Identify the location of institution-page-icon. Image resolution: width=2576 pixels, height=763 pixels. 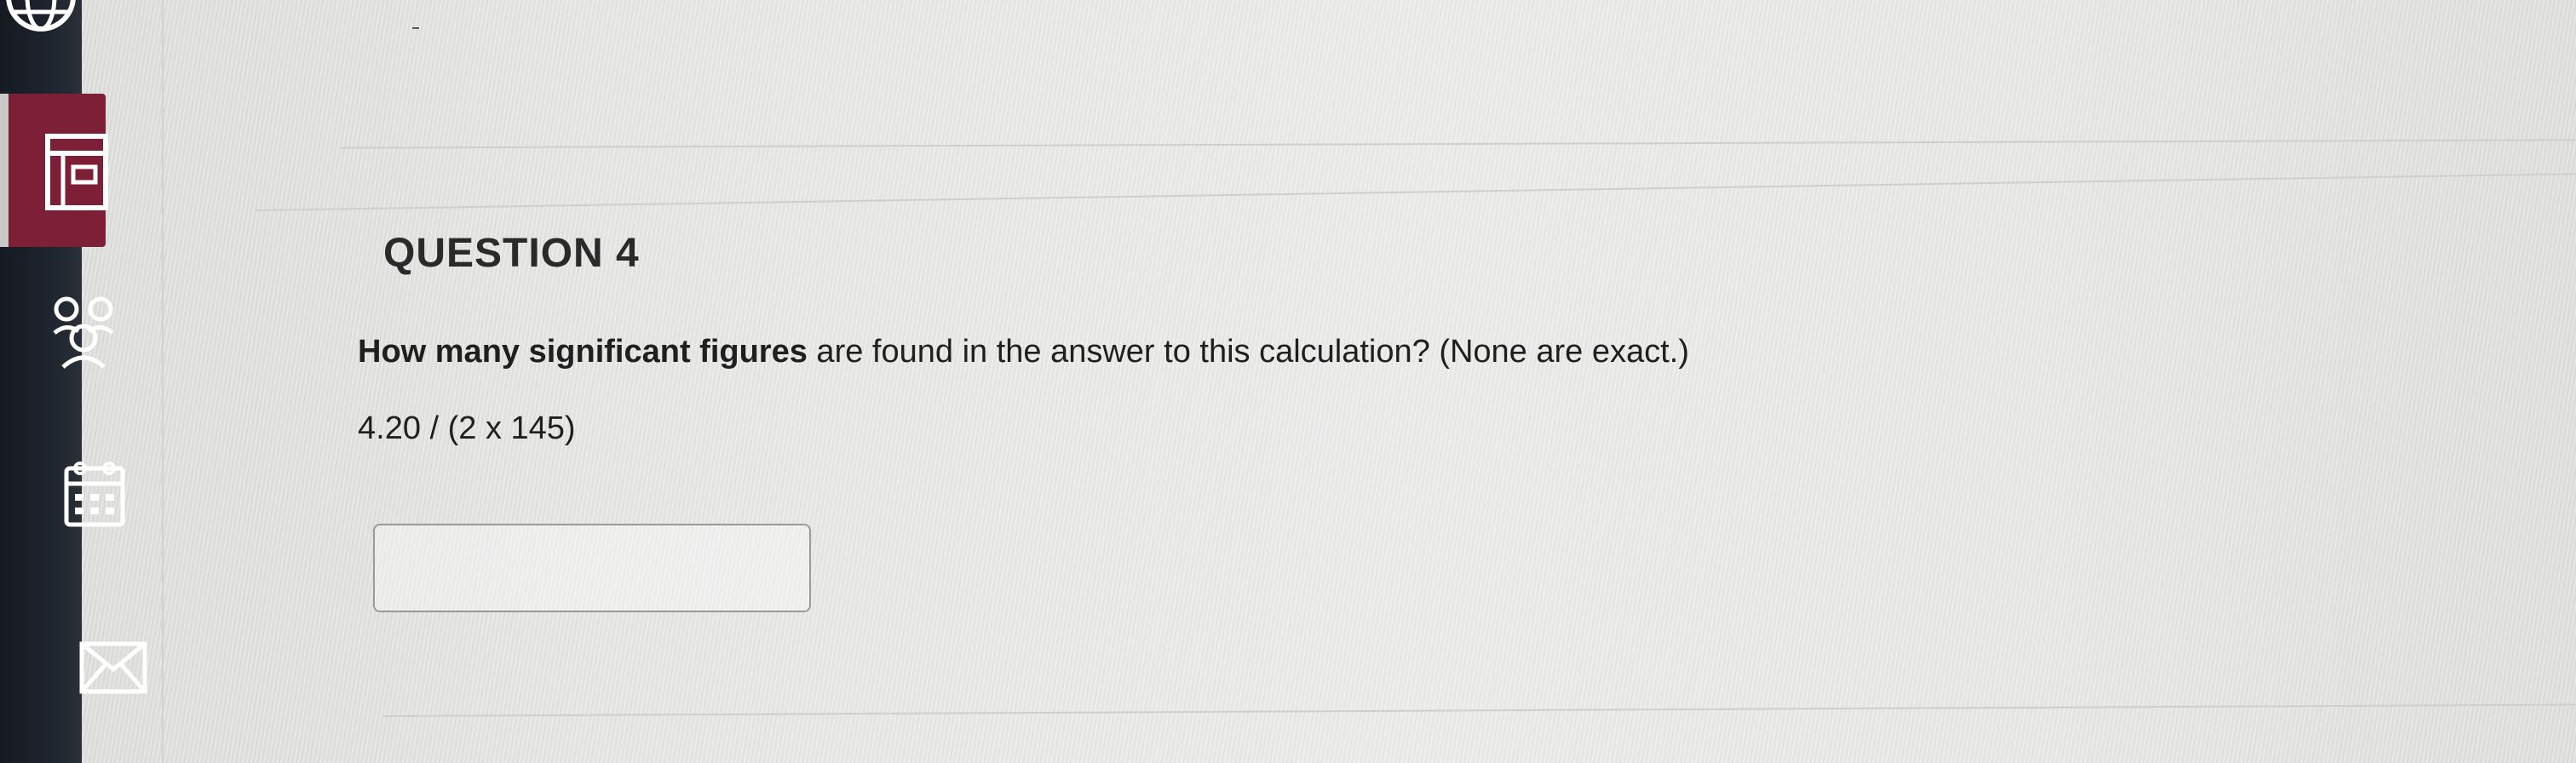
(77, 172).